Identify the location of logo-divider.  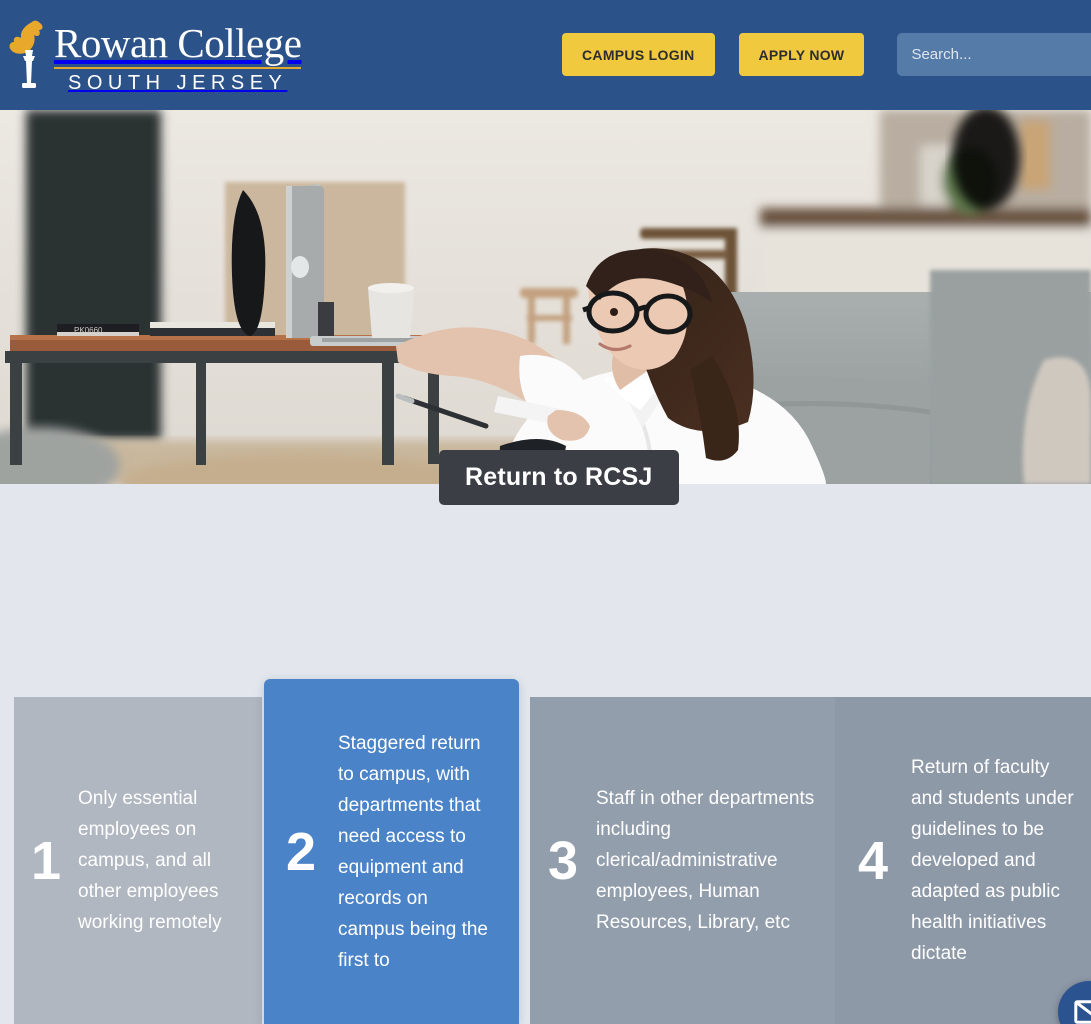
(178, 67).